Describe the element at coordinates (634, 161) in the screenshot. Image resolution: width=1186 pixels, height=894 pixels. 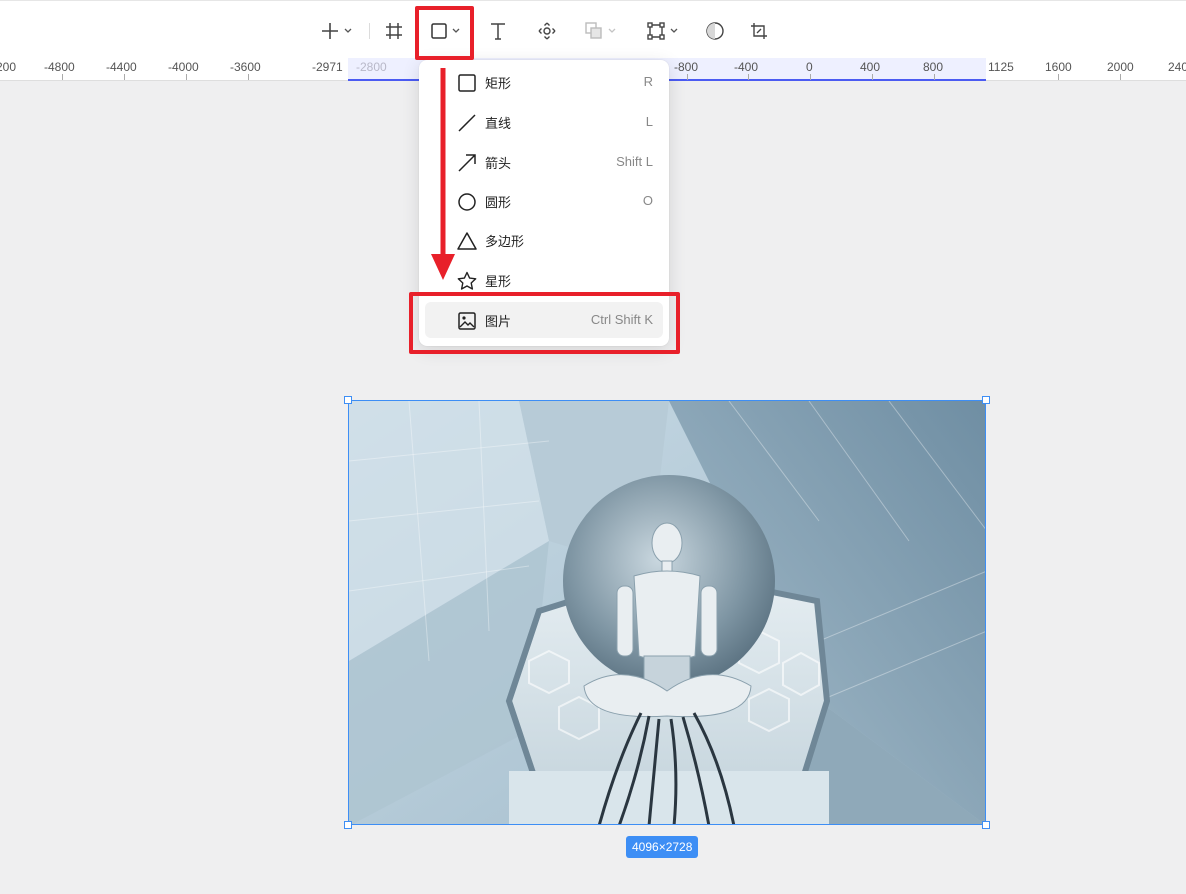
I see `menu-item-shortcut: Shift L` at that location.